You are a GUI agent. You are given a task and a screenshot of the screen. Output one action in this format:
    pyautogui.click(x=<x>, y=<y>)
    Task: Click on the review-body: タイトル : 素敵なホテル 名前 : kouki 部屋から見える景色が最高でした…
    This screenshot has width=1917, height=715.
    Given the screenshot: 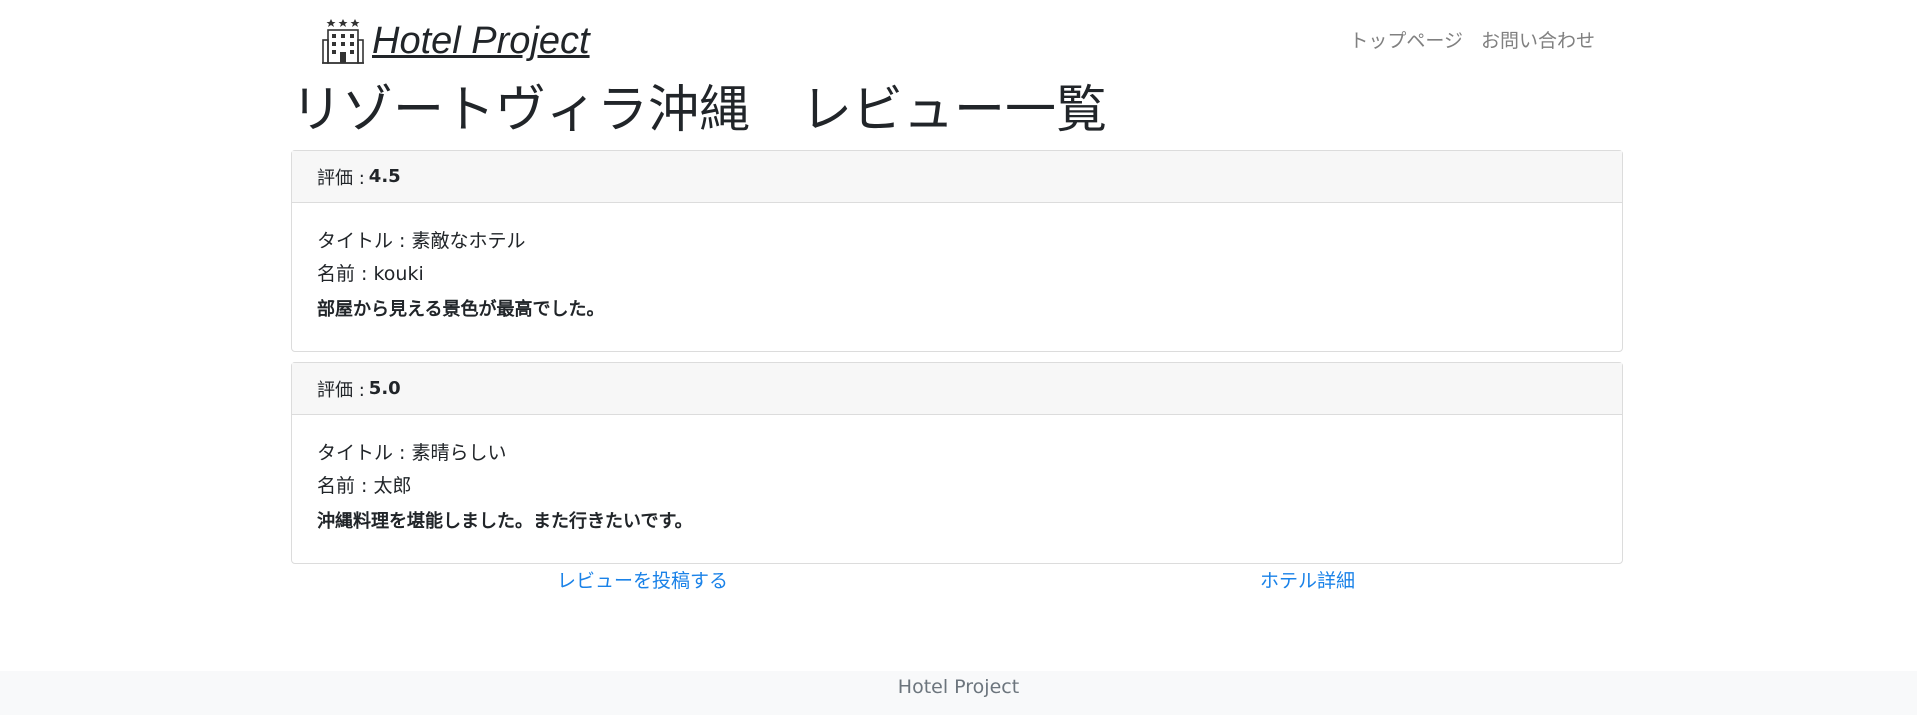 What is the action you would take?
    pyautogui.click(x=957, y=277)
    